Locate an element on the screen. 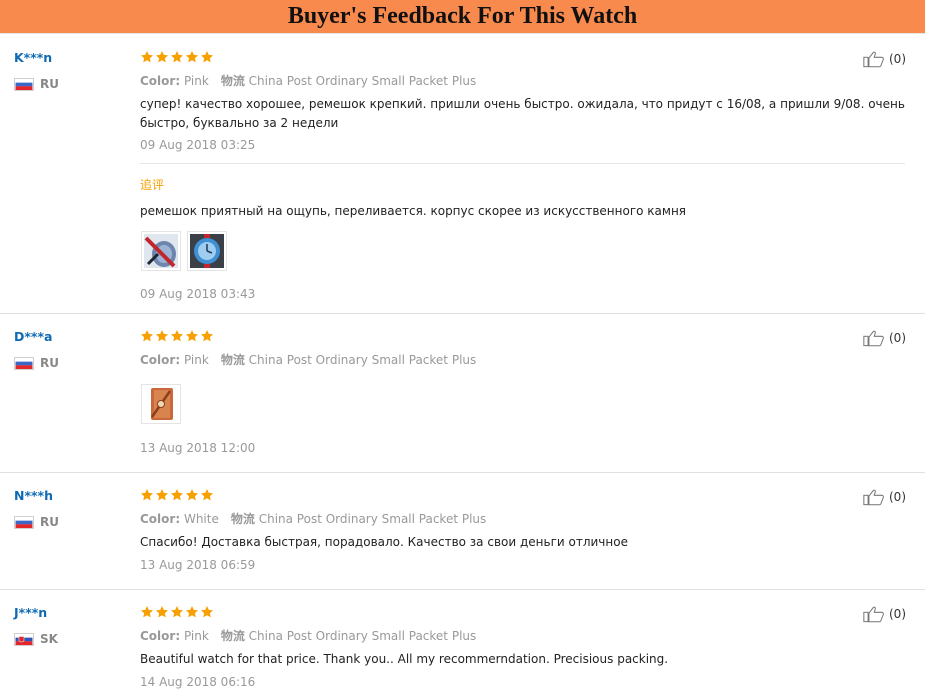 Image resolution: width=925 pixels, height=699 pixels. reviewer-name: N***h is located at coordinates (33, 495).